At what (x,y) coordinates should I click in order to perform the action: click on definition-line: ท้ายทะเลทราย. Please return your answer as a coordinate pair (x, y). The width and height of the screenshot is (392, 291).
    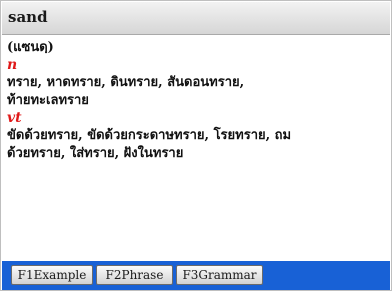
    Looking at the image, I should click on (48, 100).